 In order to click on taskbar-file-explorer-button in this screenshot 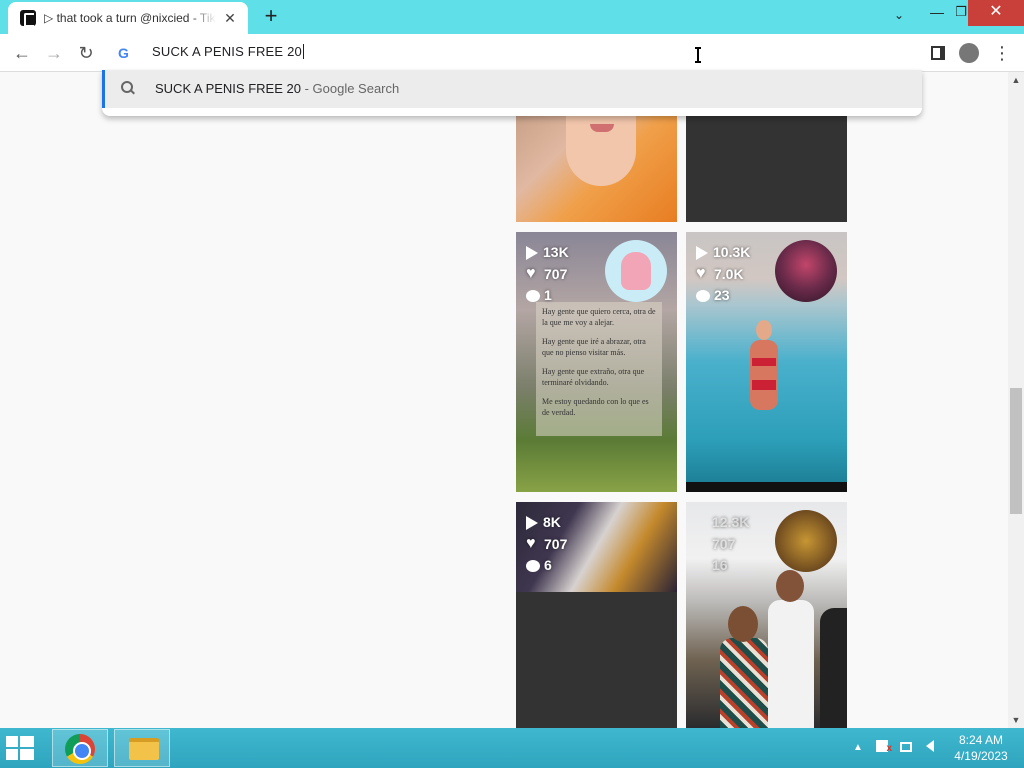, I will do `click(142, 748)`.